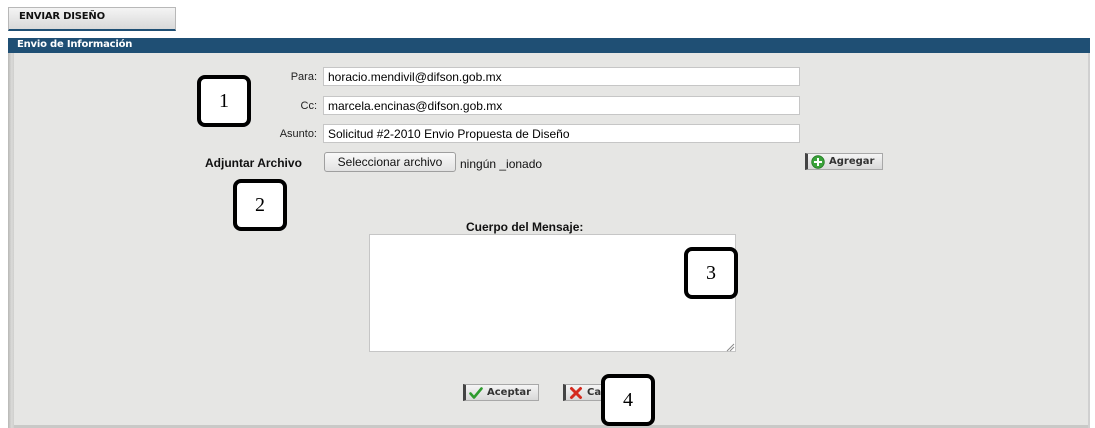 This screenshot has height=428, width=1095. What do you see at coordinates (628, 400) in the screenshot?
I see `callout-4: 4` at bounding box center [628, 400].